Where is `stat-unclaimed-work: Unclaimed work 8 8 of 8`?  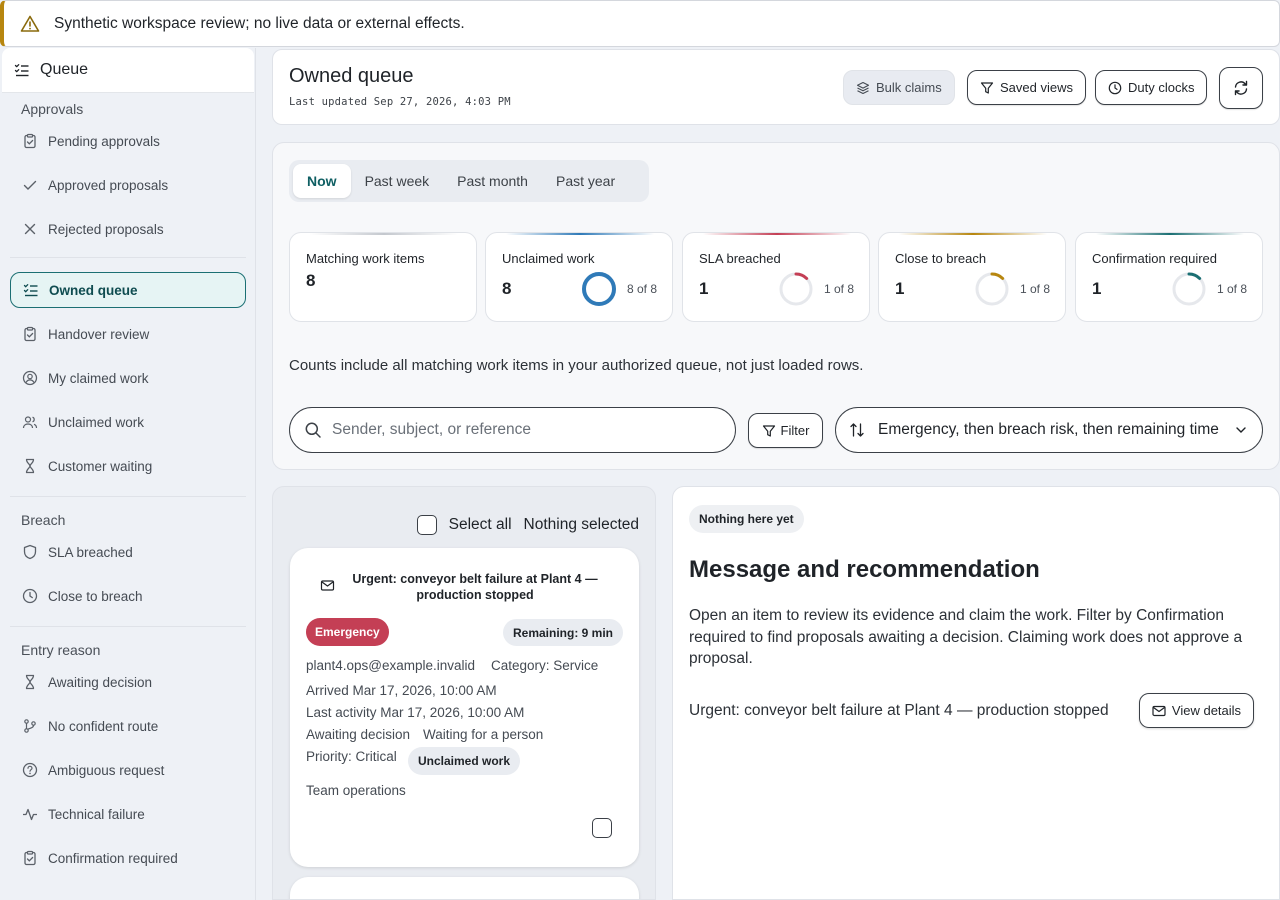
stat-unclaimed-work: Unclaimed work 8 8 of 8 is located at coordinates (579, 277).